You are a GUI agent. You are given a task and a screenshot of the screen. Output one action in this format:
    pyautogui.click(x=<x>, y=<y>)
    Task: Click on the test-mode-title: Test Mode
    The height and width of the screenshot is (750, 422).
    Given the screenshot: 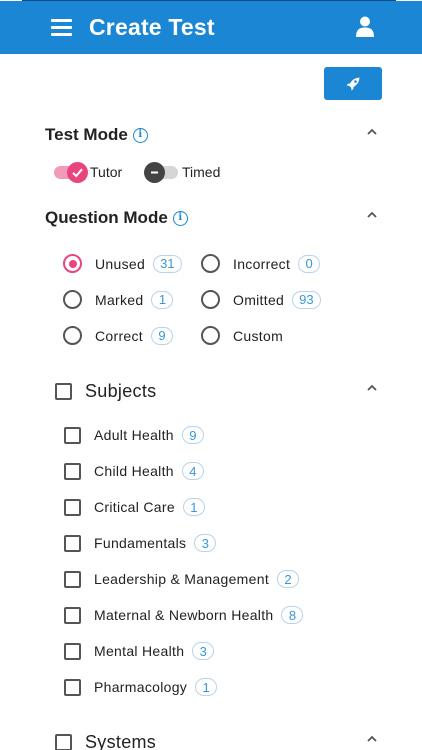 What is the action you would take?
    pyautogui.click(x=86, y=134)
    